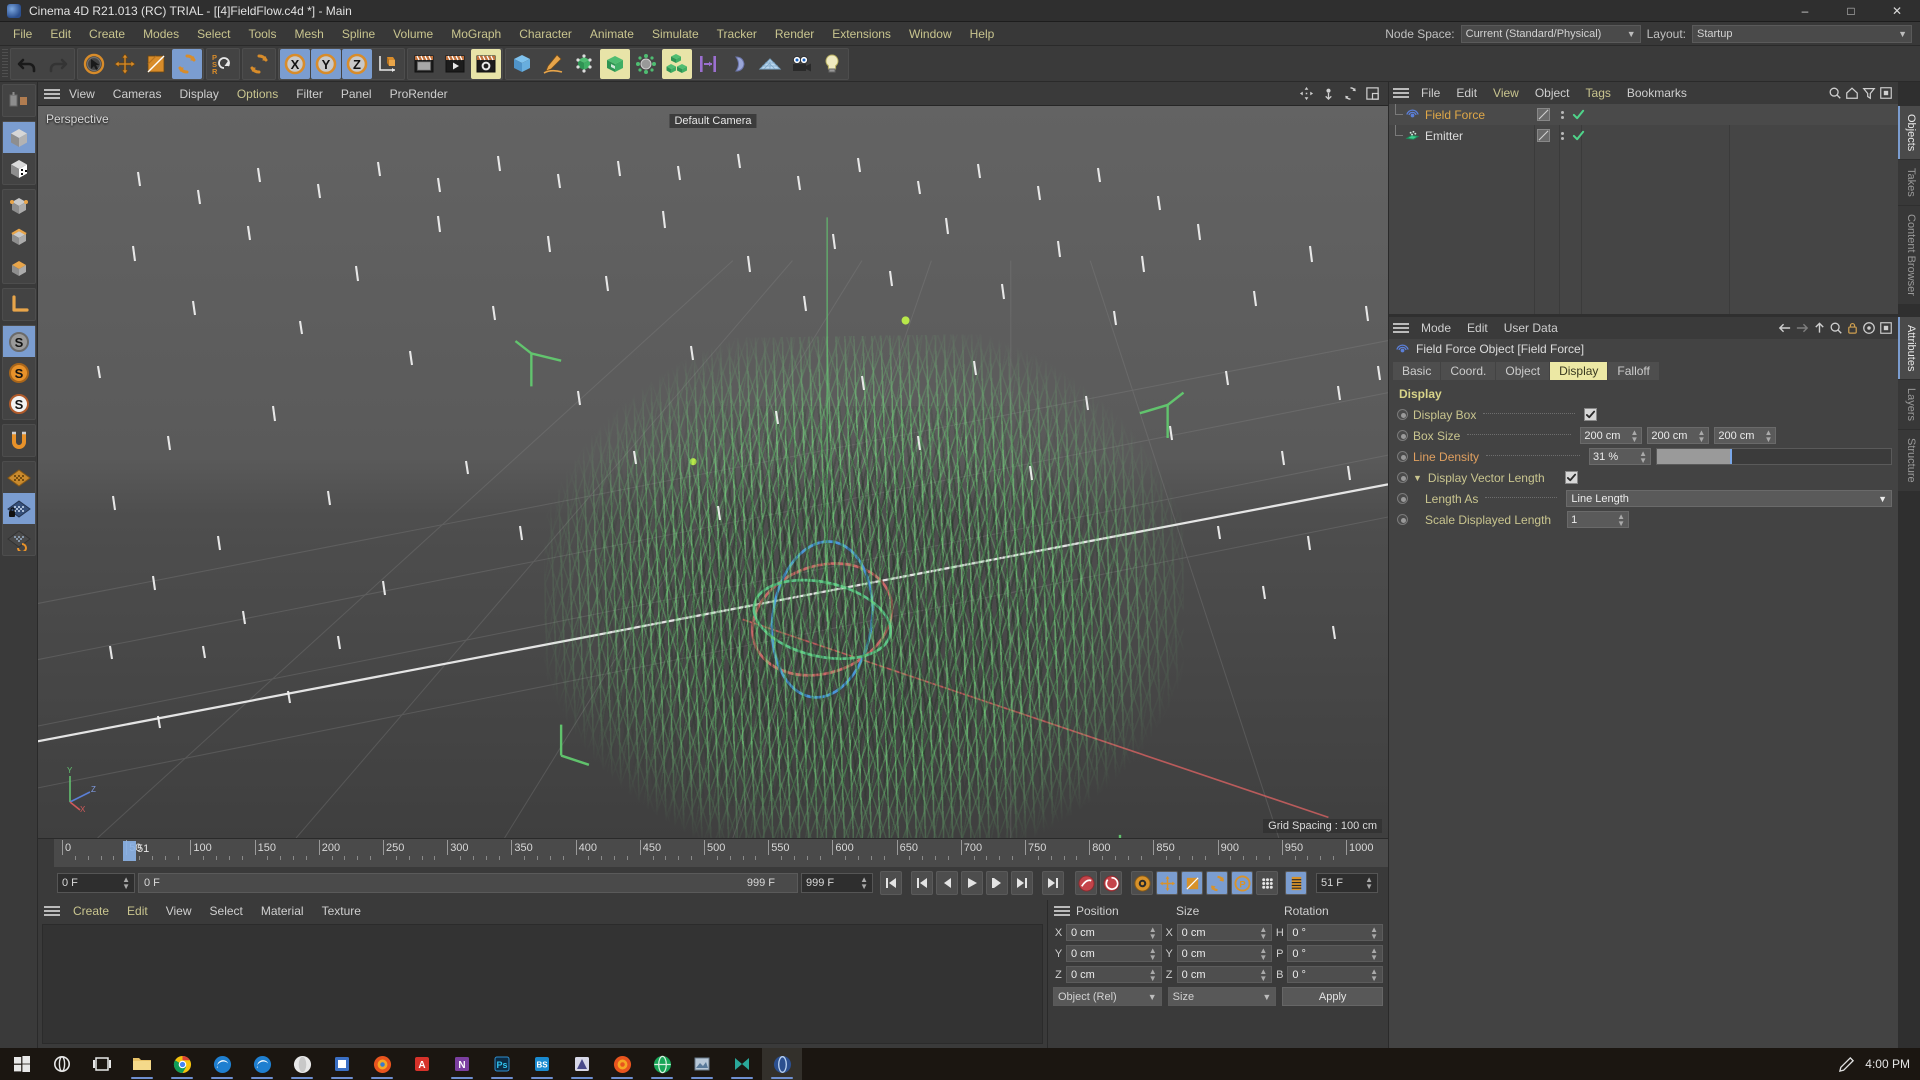 The height and width of the screenshot is (1080, 1920). I want to click on position-y-input: 0 cm ▲ ▼, so click(1114, 953).